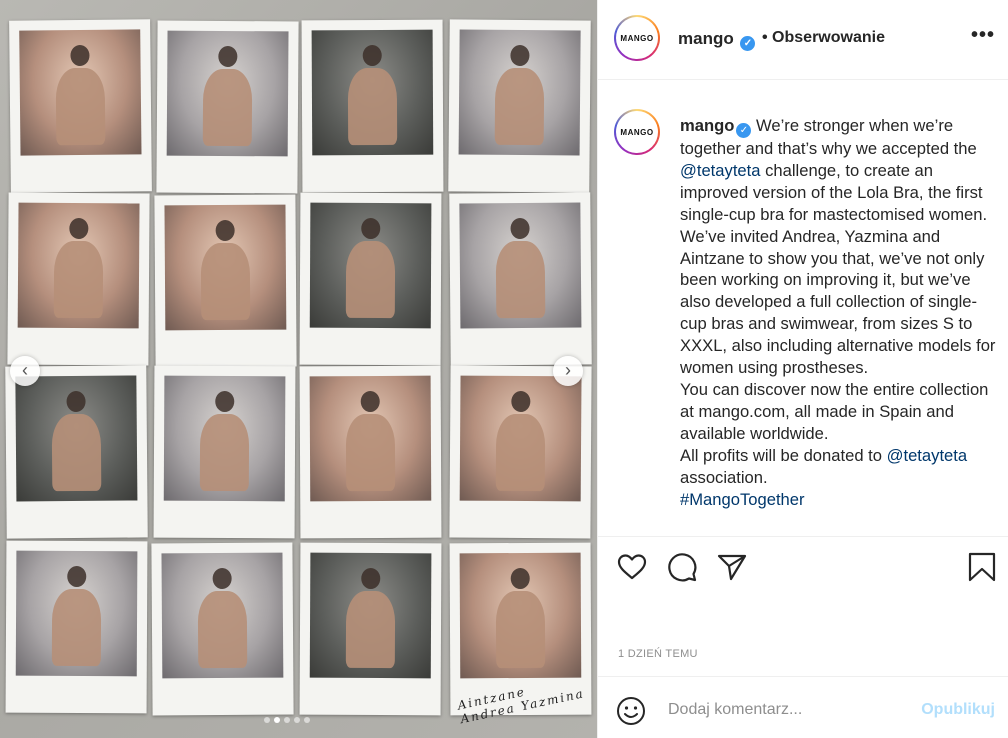 The width and height of the screenshot is (1008, 738). What do you see at coordinates (732, 567) in the screenshot?
I see `paper-plane-icon` at bounding box center [732, 567].